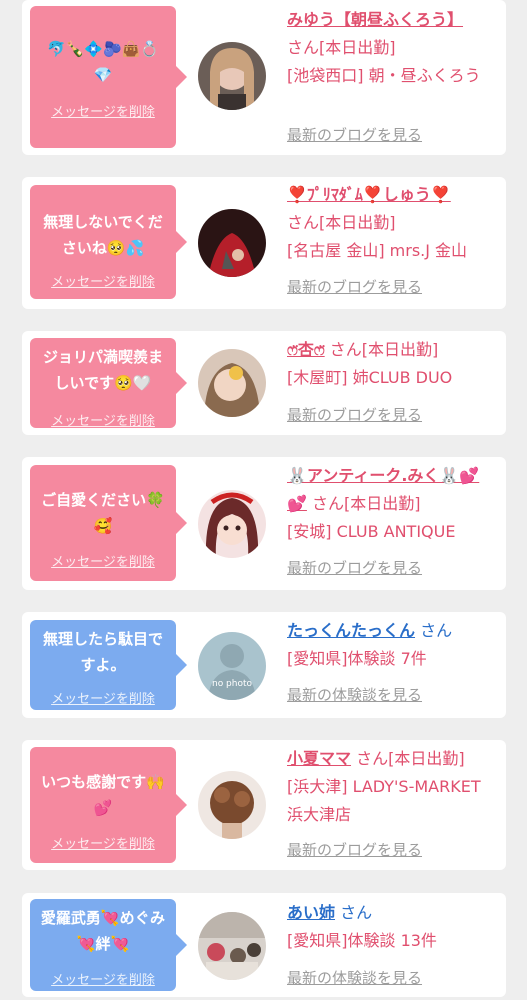 The image size is (527, 1000). What do you see at coordinates (103, 62) in the screenshot?
I see `message-text: 🐬🍾💠🫐👜💍 💎` at bounding box center [103, 62].